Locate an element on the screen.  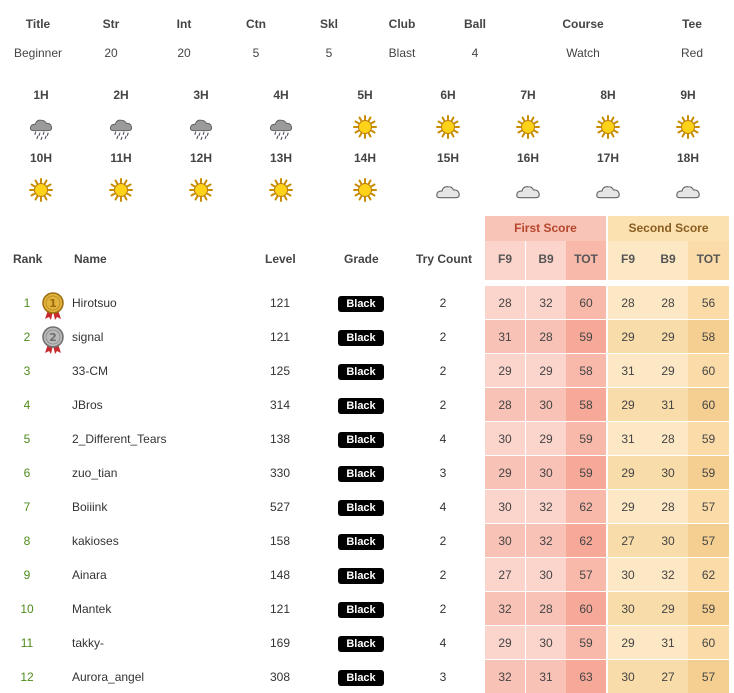
rank-cell: 11 is located at coordinates (27, 643).